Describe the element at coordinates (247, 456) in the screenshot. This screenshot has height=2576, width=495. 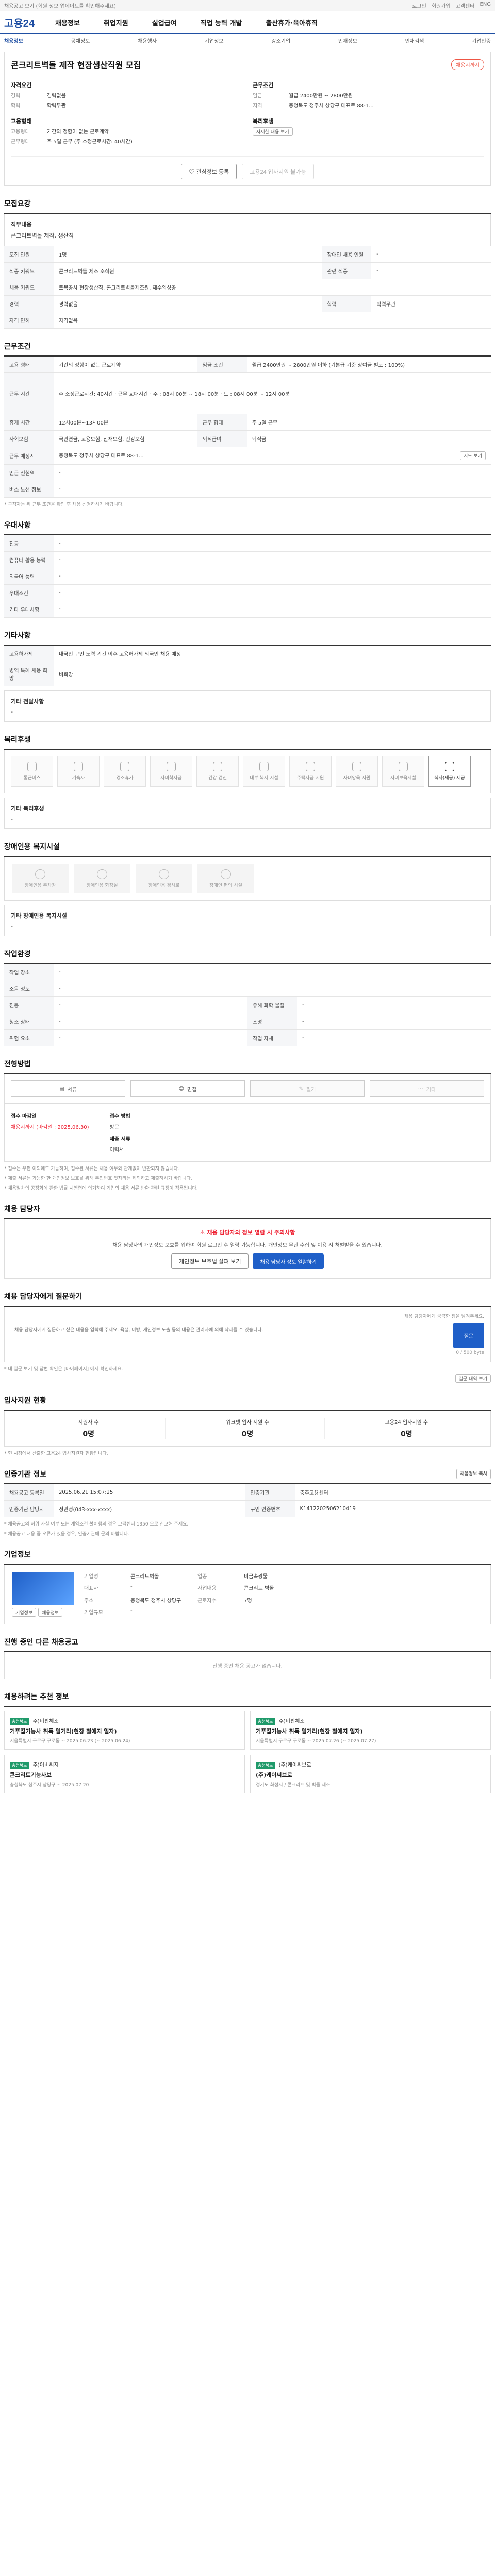
I see `table-row: 근무 예정지 충청북도 청주시 상당구 대표로 88-1... 지도 보기` at that location.